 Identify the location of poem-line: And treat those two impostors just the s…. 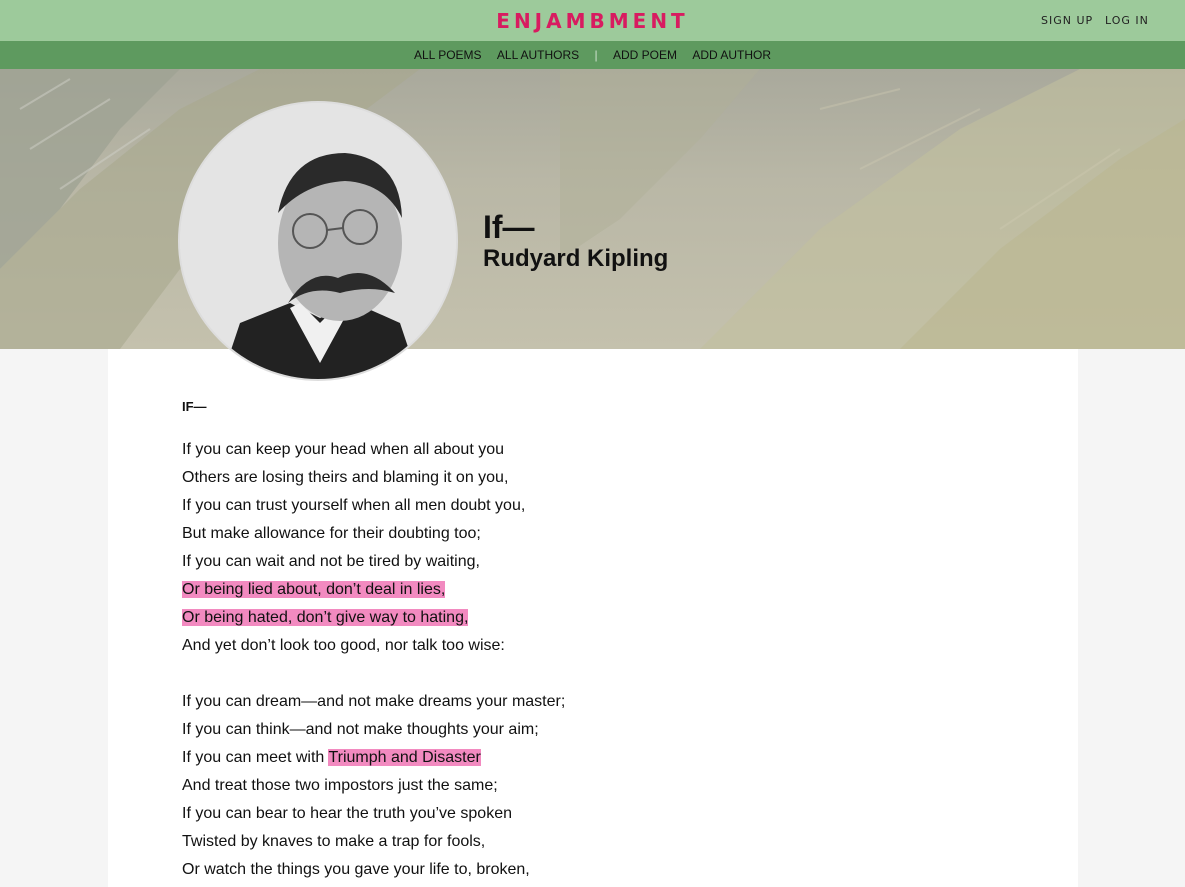
(532, 790).